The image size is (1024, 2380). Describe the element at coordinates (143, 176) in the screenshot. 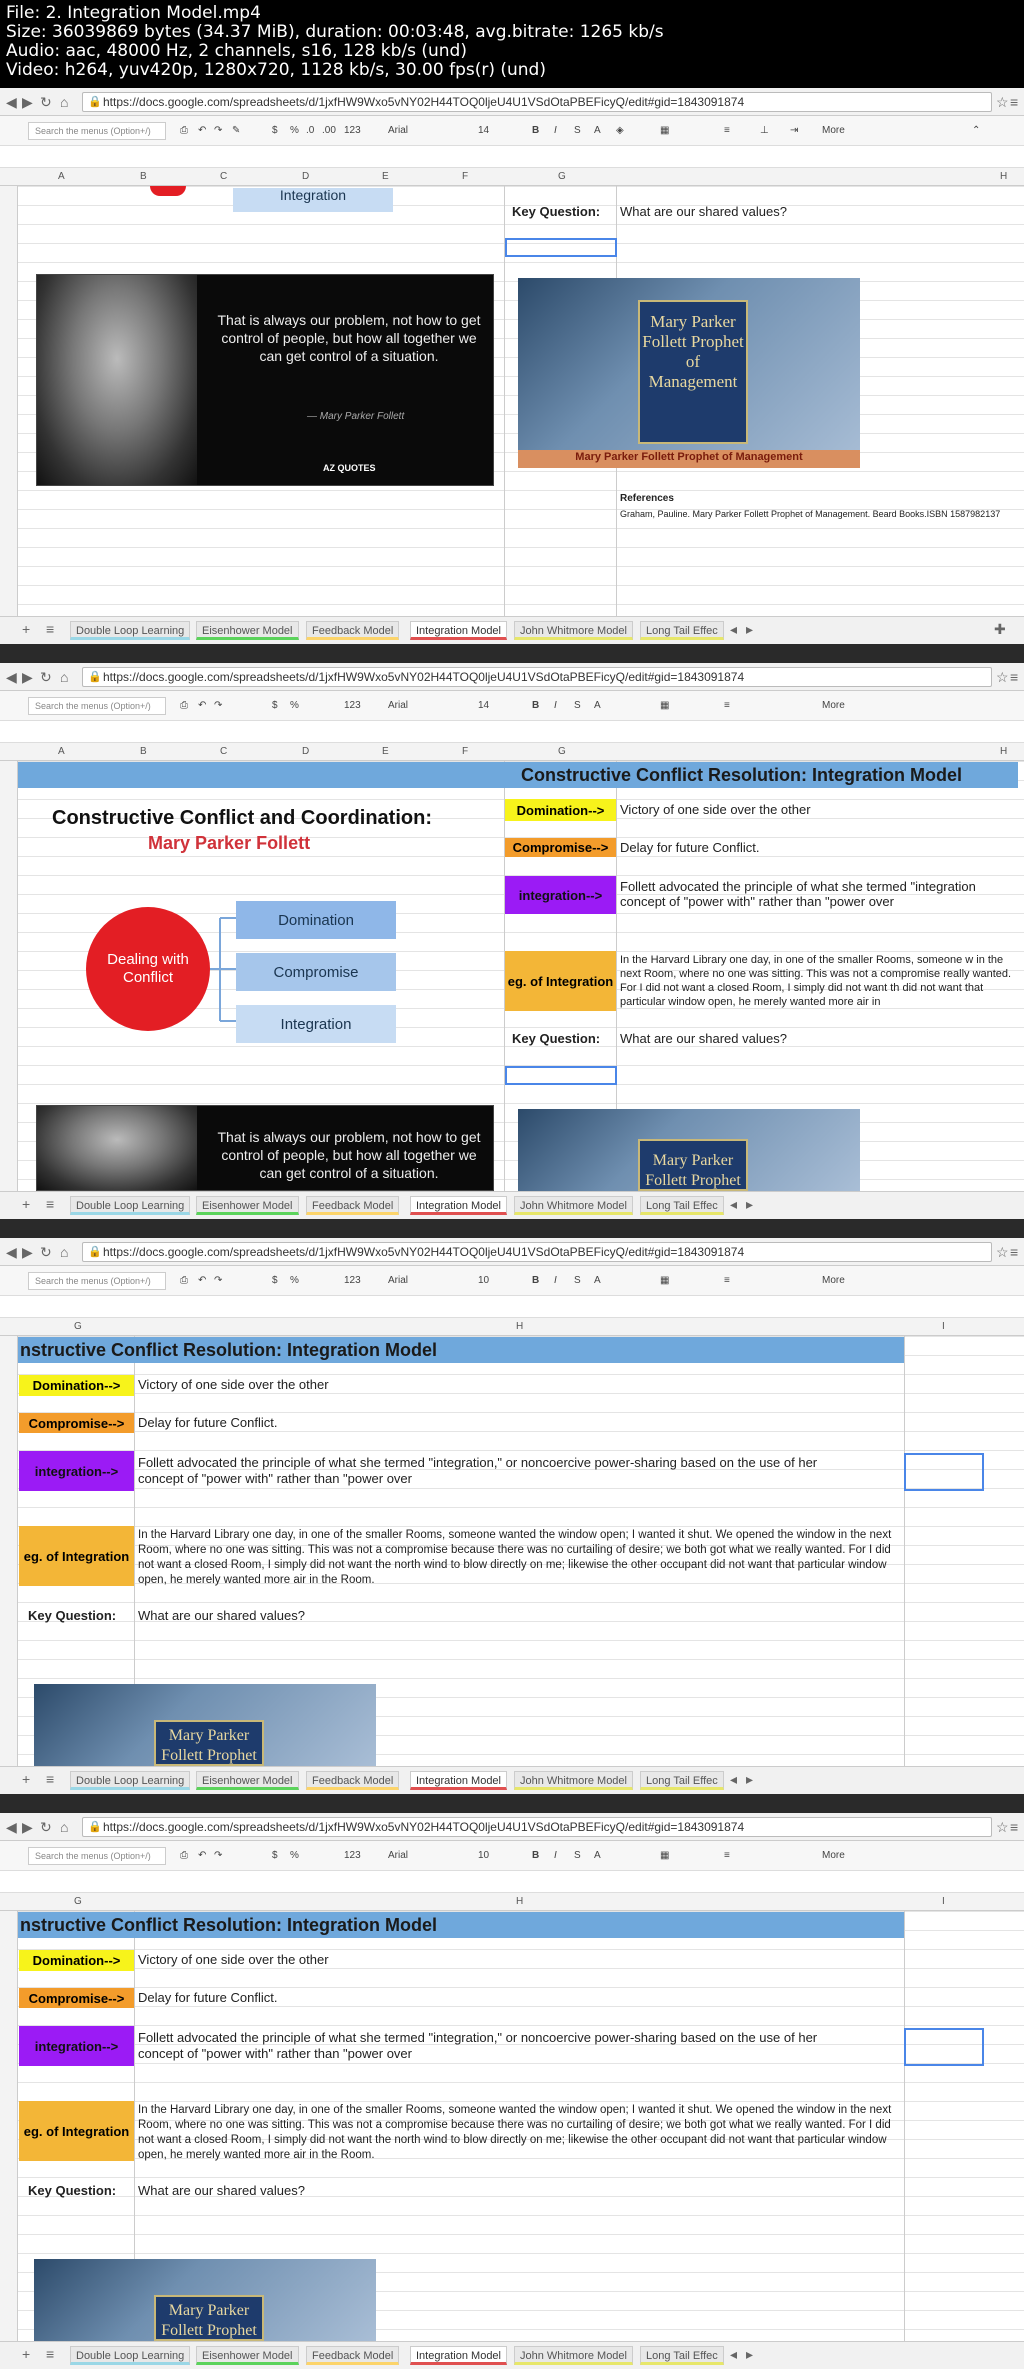

I see `col-header: B` at that location.